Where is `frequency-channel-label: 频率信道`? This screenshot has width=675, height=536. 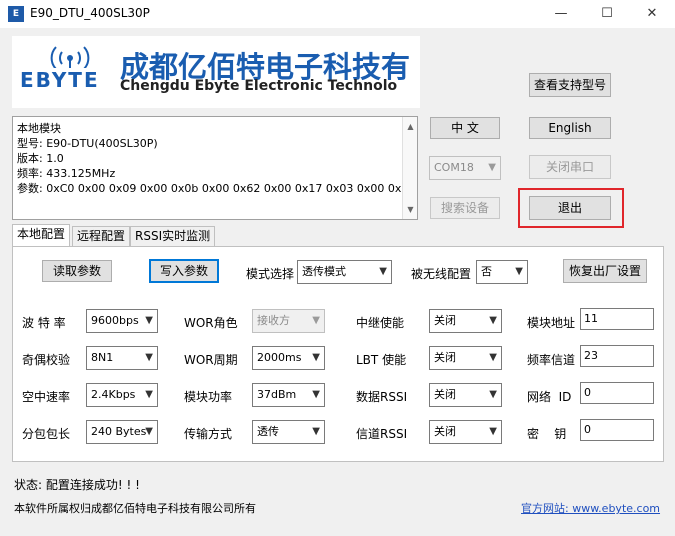
frequency-channel-label: 频率信道 is located at coordinates (551, 360).